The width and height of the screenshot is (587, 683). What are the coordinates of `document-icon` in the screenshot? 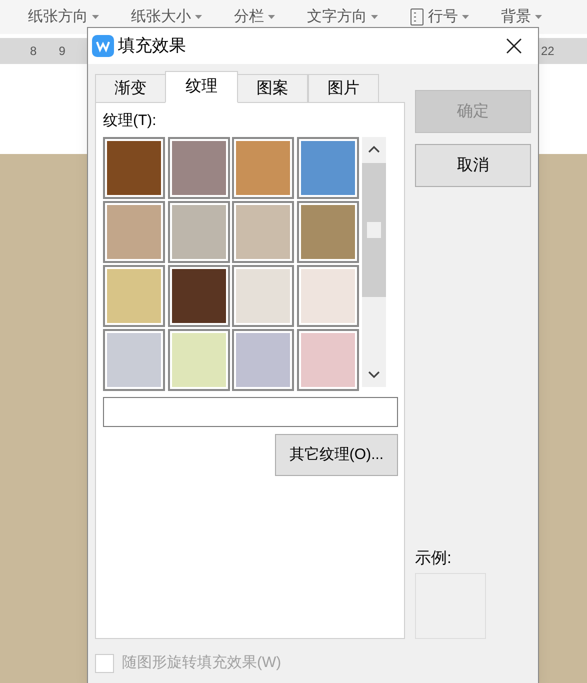 It's located at (417, 17).